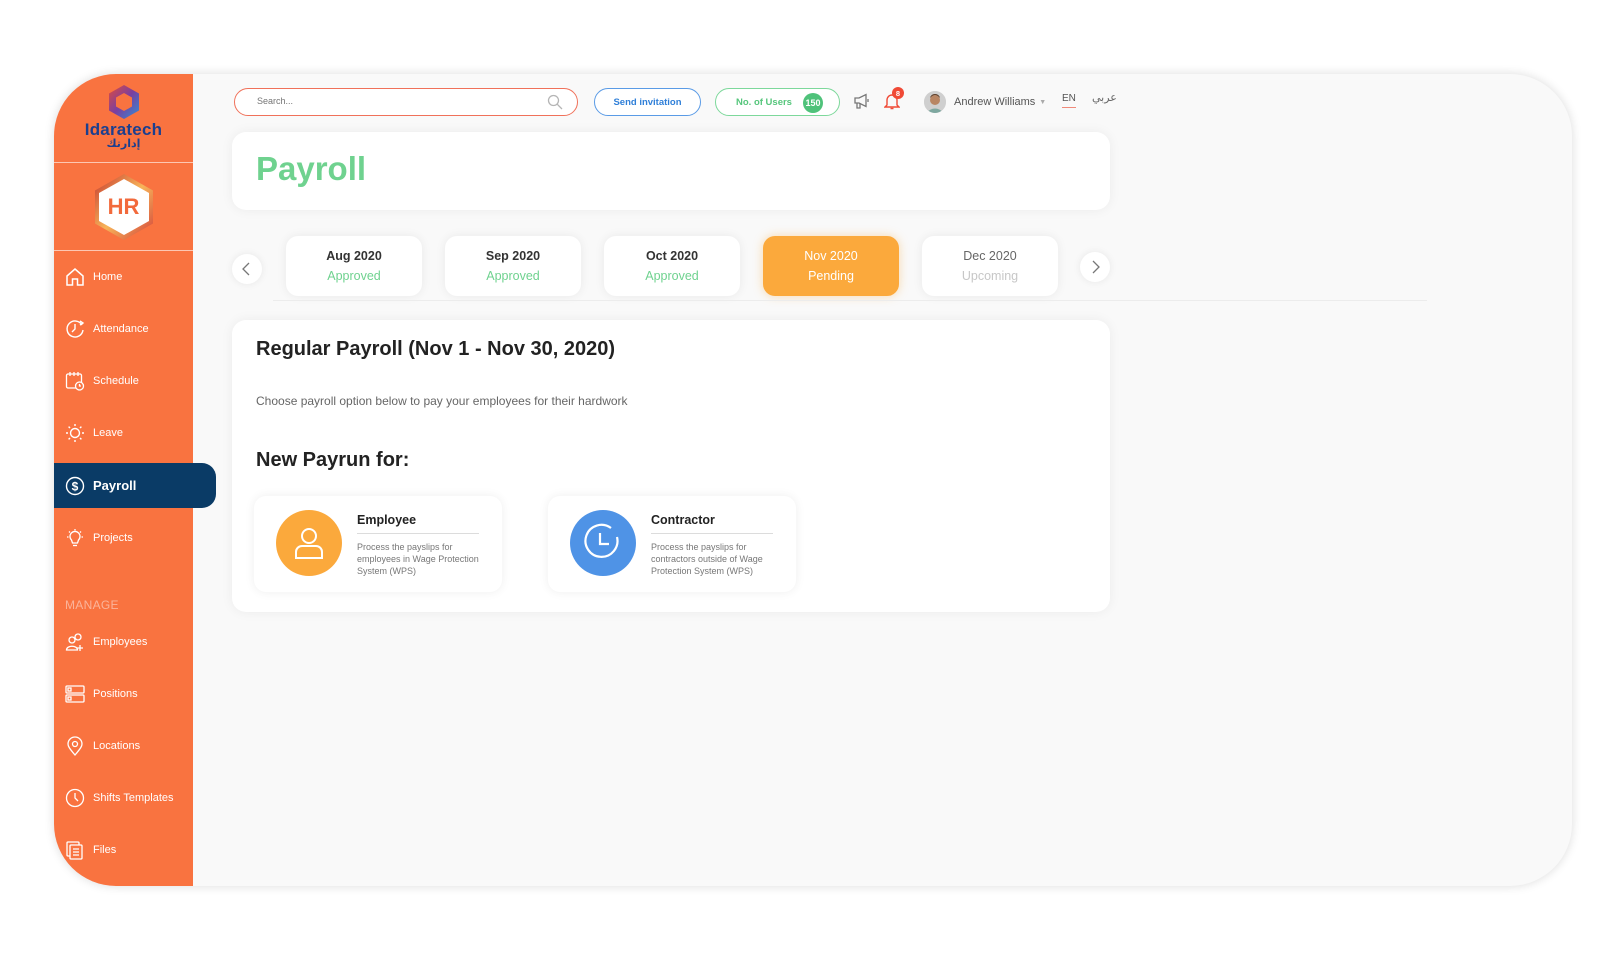 The image size is (1620, 954). Describe the element at coordinates (862, 103) in the screenshot. I see `megaphone-icon` at that location.